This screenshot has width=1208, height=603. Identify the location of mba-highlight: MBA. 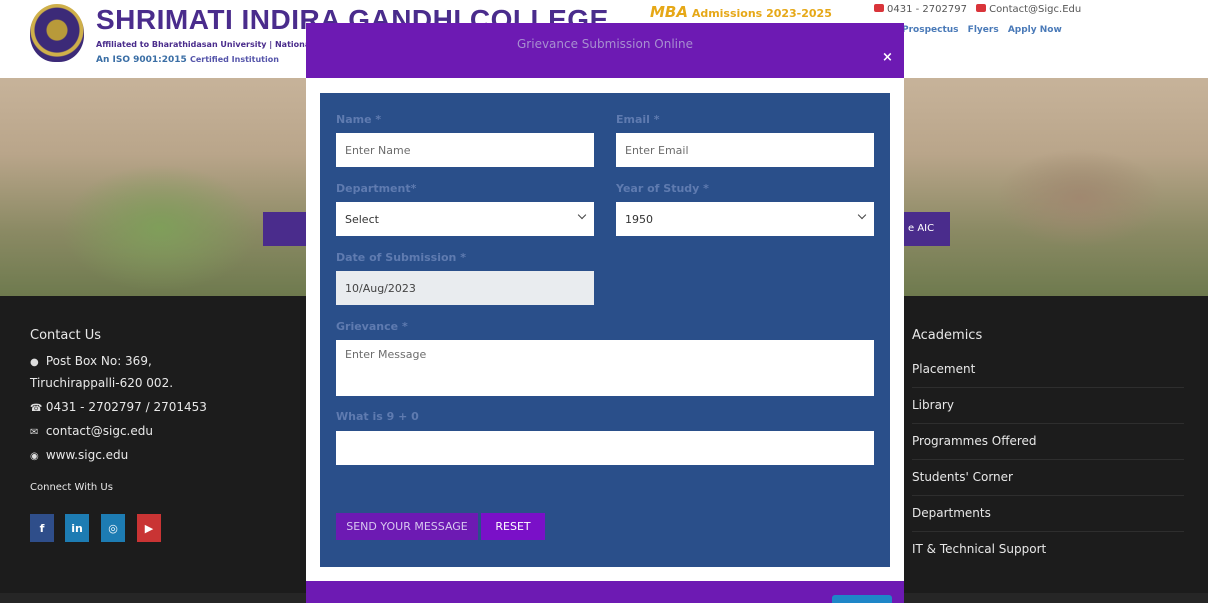
(669, 12).